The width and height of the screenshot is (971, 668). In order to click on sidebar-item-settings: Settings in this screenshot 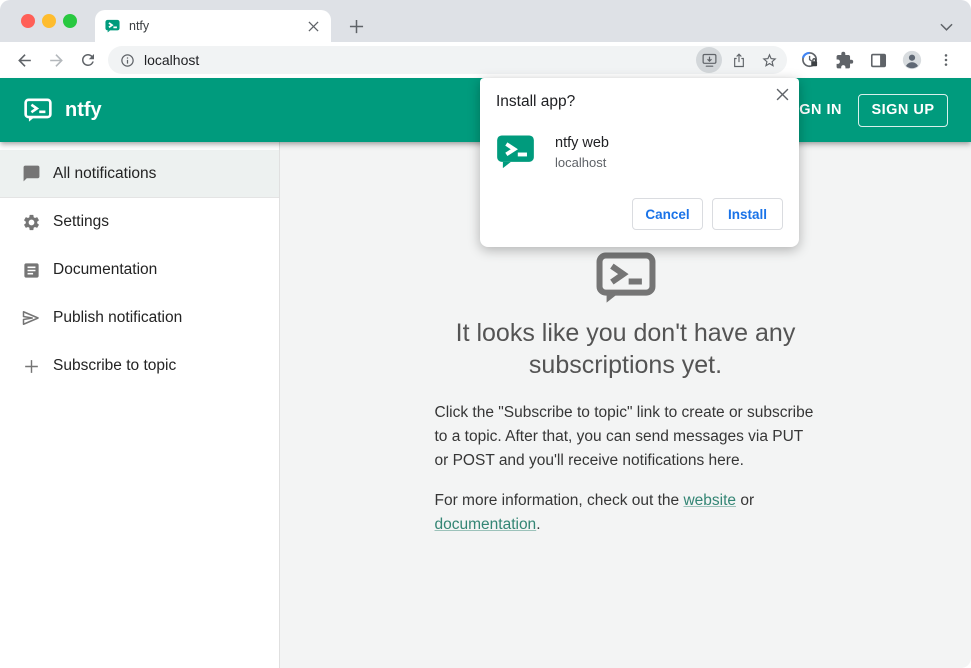, I will do `click(139, 222)`.